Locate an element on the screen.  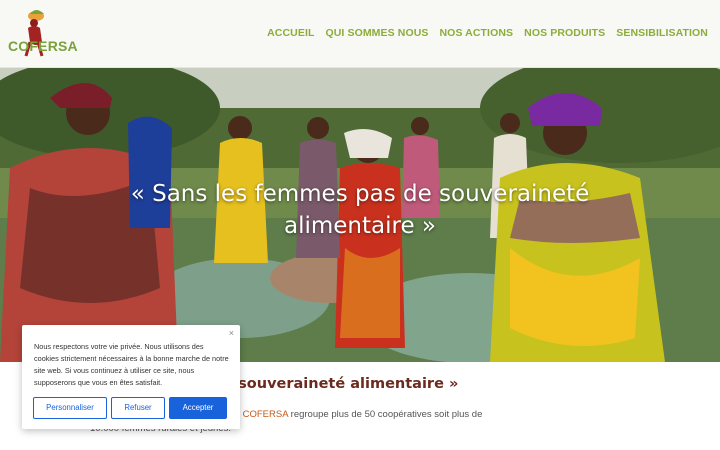
customize-button: Personnaliser is located at coordinates (70, 408).